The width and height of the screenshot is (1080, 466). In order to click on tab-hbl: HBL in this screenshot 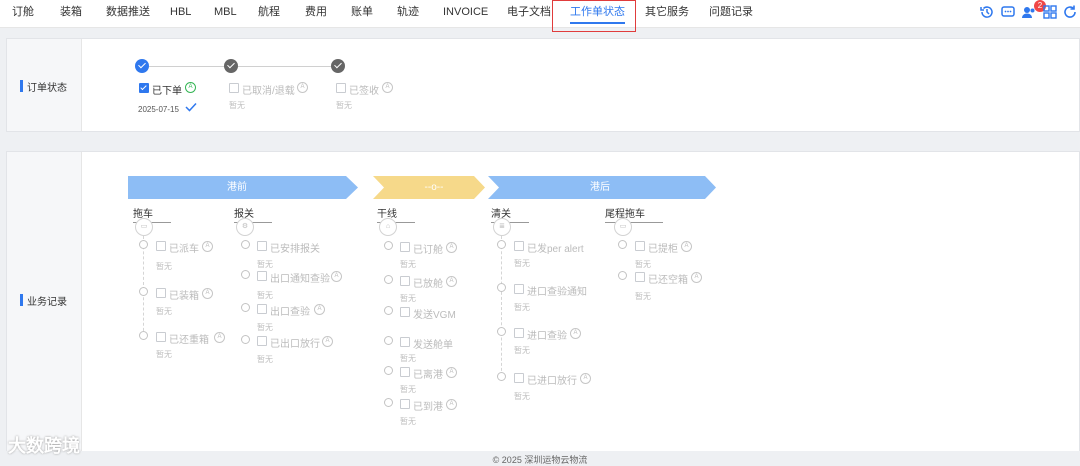, I will do `click(180, 13)`.